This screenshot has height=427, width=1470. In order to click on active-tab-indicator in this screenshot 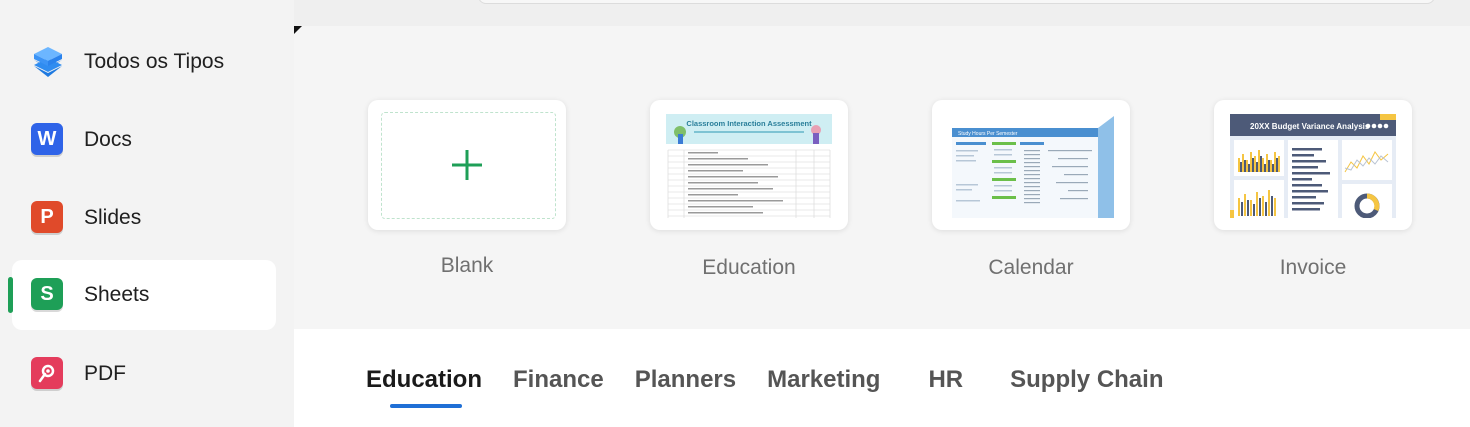, I will do `click(426, 406)`.